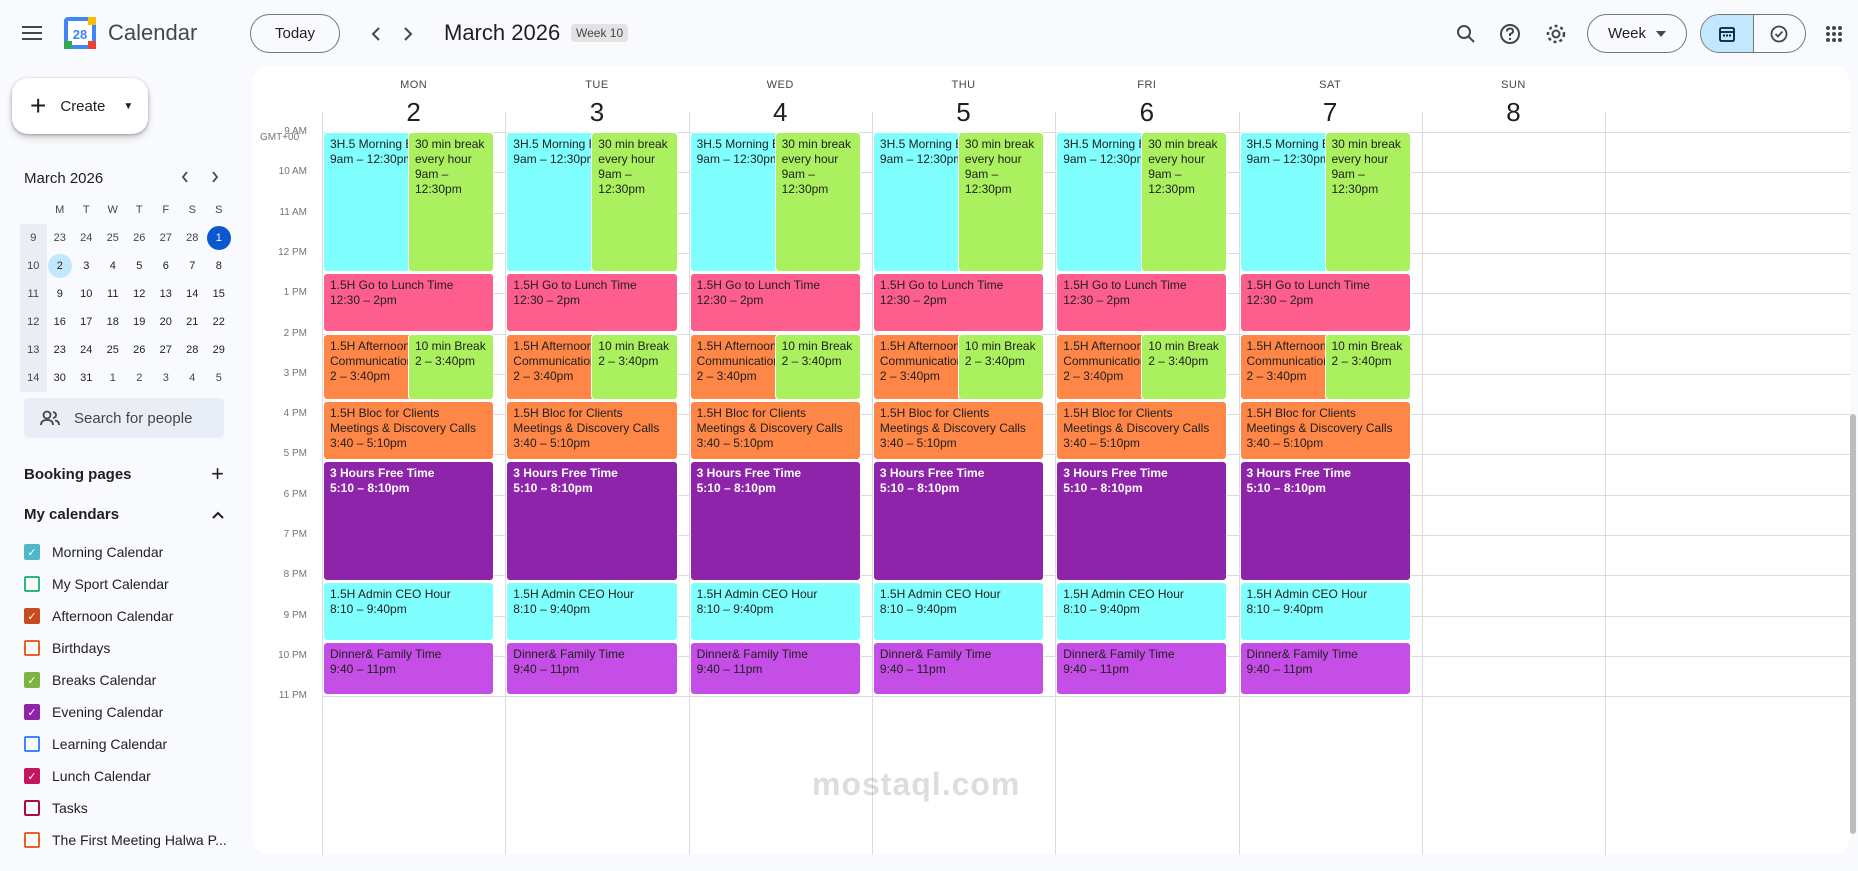  Describe the element at coordinates (125, 712) in the screenshot. I see `calendar-list-item: ✓ Evening Calendar` at that location.